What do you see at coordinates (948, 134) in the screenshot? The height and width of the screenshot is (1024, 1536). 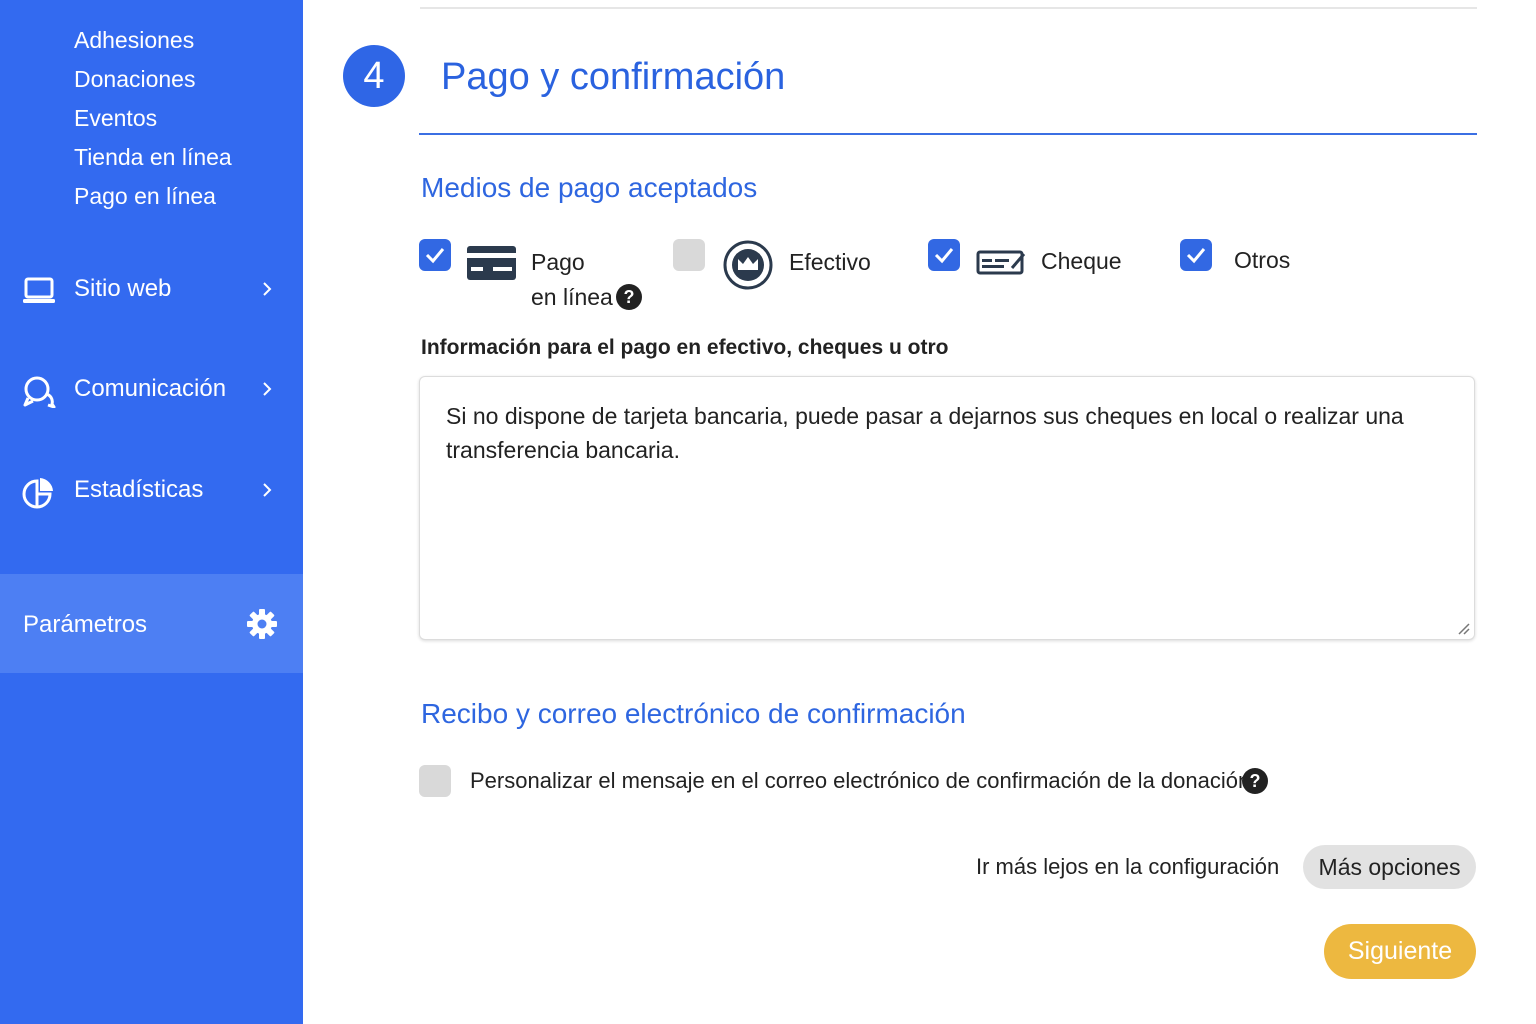 I see `title-divider` at bounding box center [948, 134].